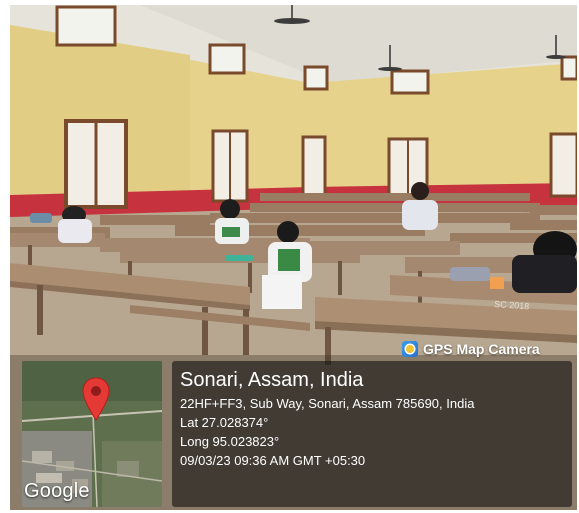  Describe the element at coordinates (224, 422) in the screenshot. I see `latitude-line: Lat 27.028374°` at that location.